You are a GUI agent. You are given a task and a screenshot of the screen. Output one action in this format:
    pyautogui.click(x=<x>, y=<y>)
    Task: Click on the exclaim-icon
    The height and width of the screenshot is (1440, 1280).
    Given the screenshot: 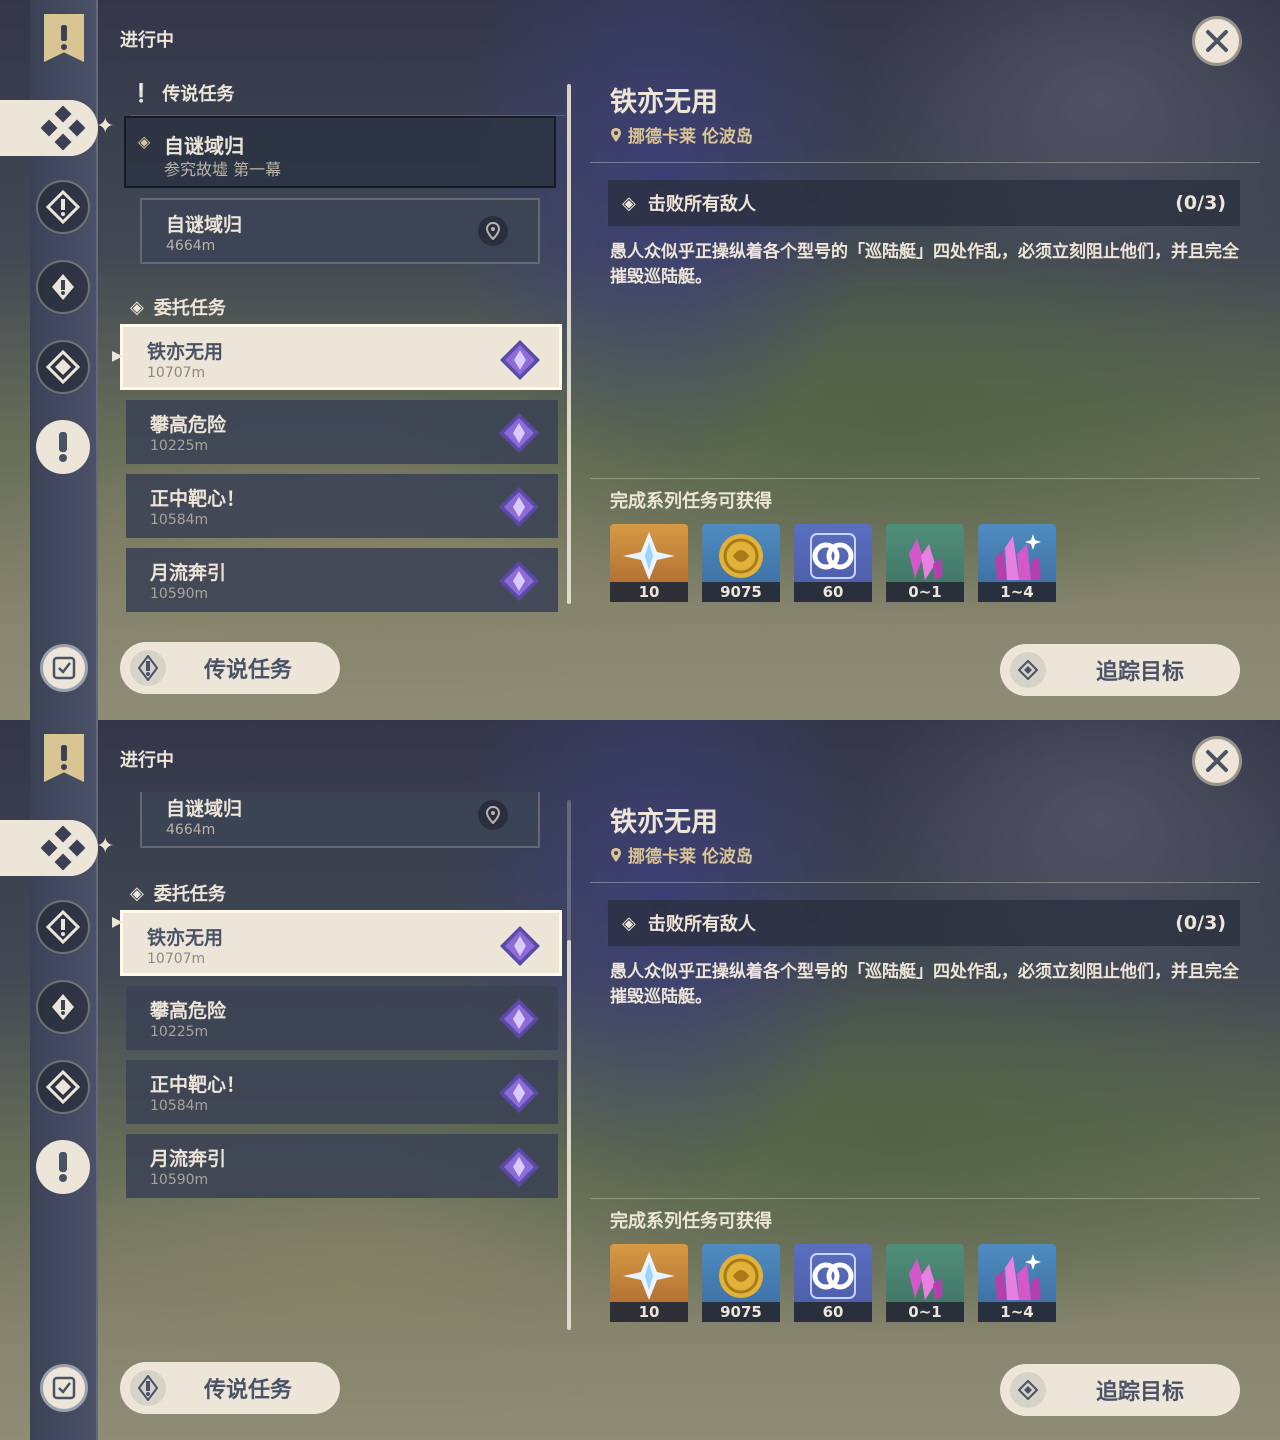 What is the action you would take?
    pyautogui.click(x=63, y=447)
    